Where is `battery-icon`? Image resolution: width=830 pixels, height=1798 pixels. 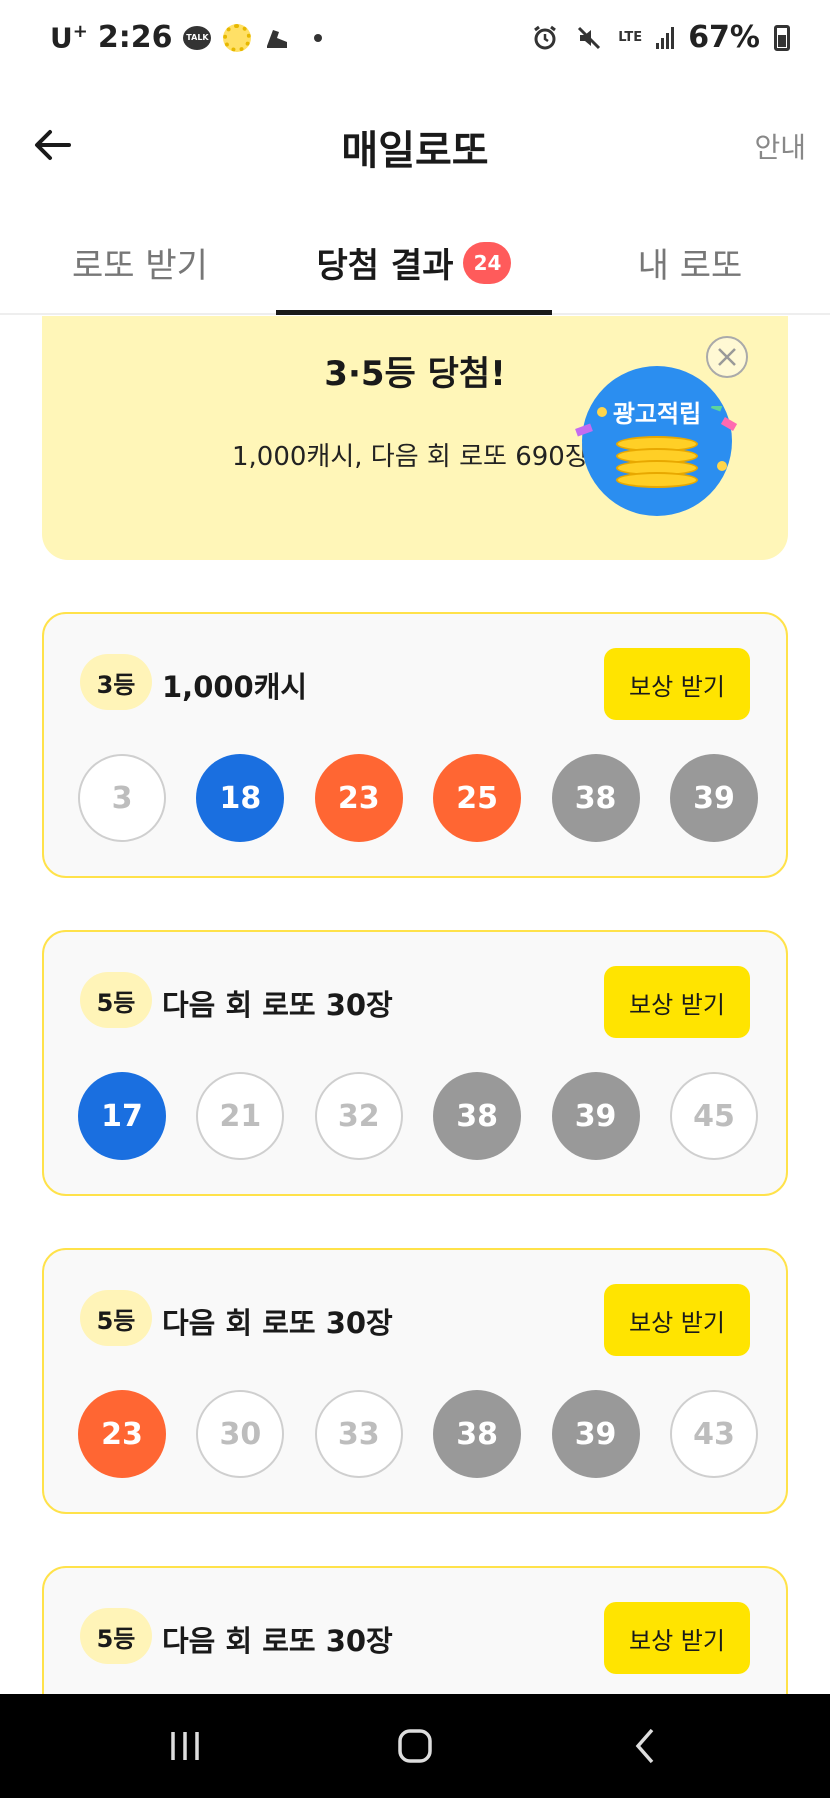 battery-icon is located at coordinates (782, 37).